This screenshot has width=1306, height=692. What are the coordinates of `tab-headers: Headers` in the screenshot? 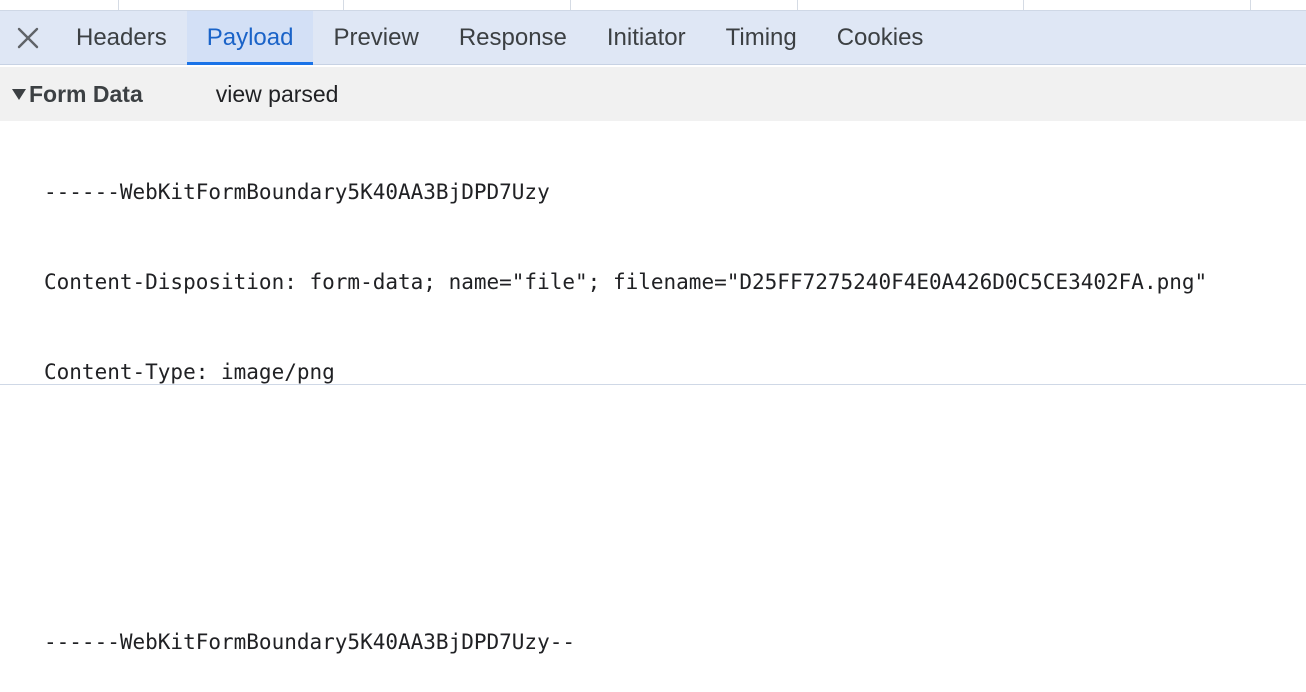 It's located at (121, 37).